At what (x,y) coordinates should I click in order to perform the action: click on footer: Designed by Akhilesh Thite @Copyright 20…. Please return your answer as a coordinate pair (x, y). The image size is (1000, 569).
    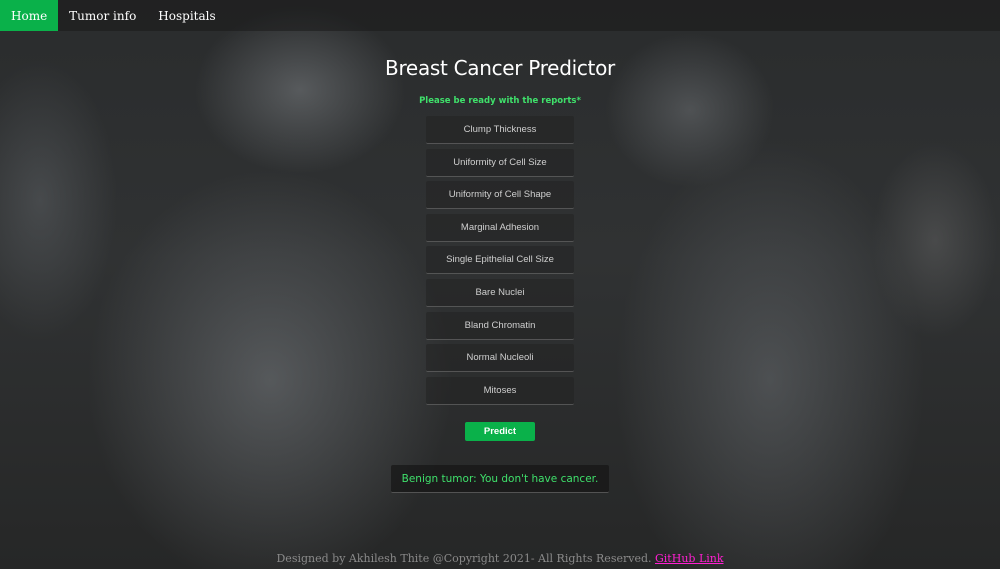
    Looking at the image, I should click on (500, 558).